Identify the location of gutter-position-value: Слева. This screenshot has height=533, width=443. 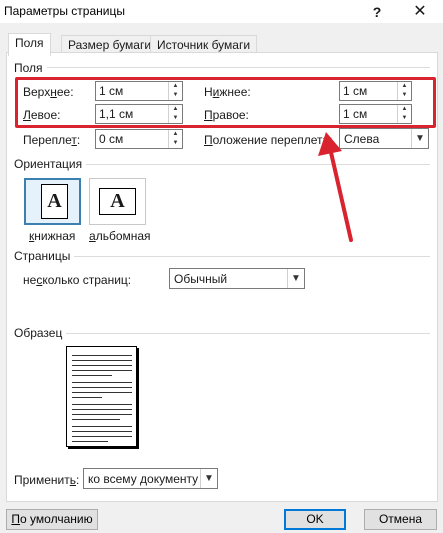
(362, 139).